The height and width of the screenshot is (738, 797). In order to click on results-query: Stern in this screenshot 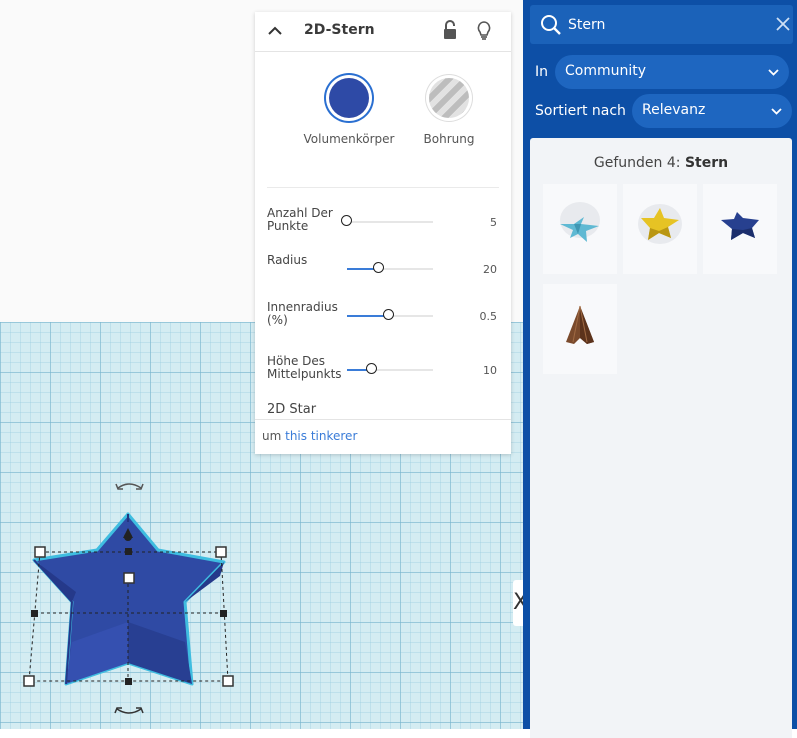, I will do `click(706, 163)`.